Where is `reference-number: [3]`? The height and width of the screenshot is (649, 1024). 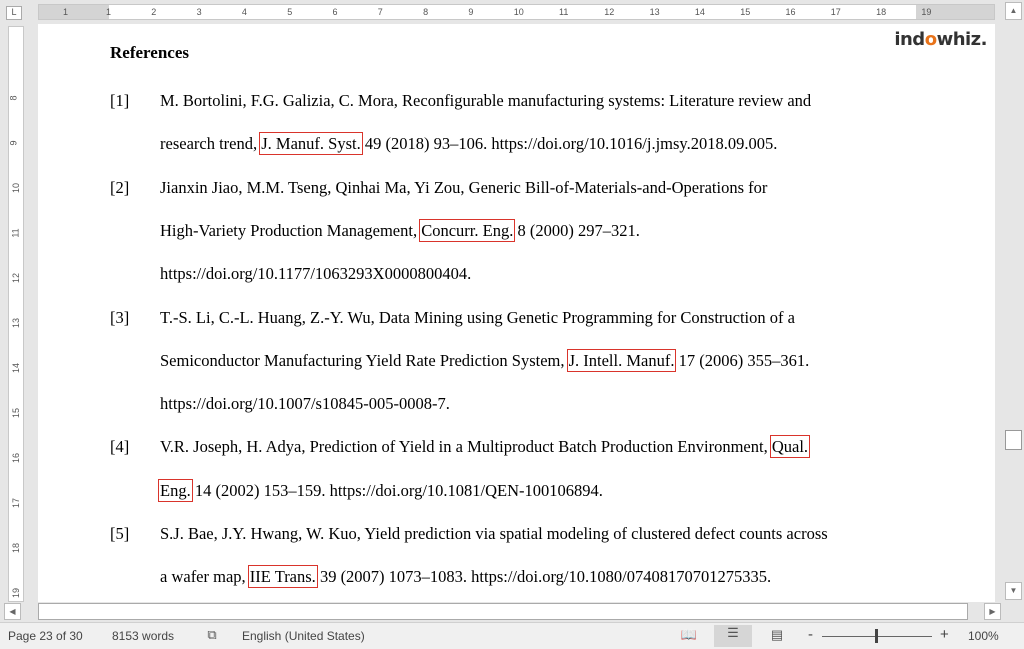
reference-number: [3] is located at coordinates (120, 317).